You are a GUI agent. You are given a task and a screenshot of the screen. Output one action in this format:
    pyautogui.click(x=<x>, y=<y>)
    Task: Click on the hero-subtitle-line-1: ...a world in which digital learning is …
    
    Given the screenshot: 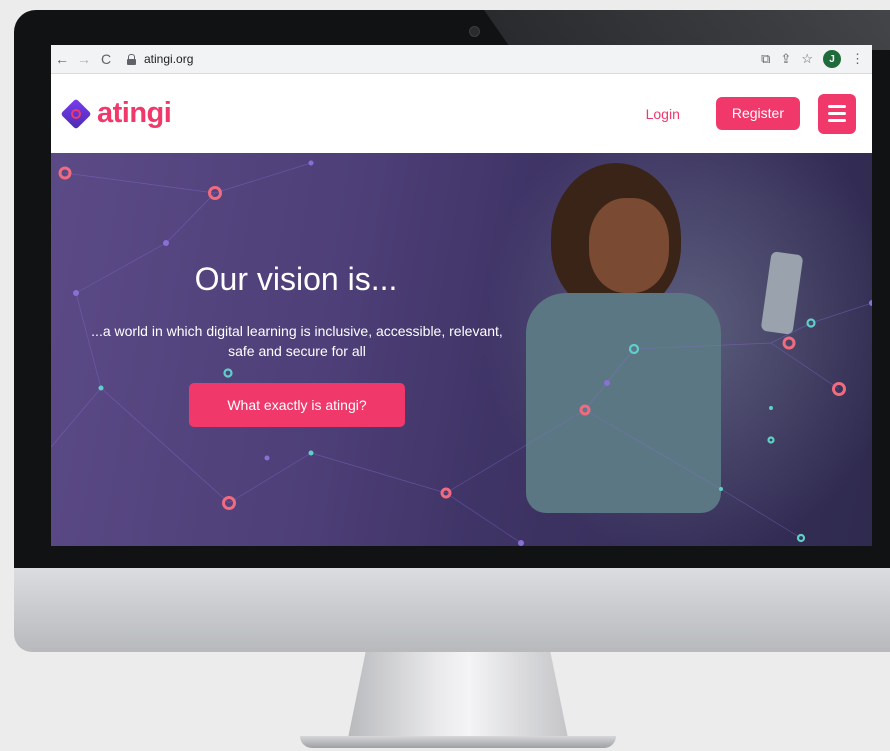 What is the action you would take?
    pyautogui.click(x=297, y=331)
    